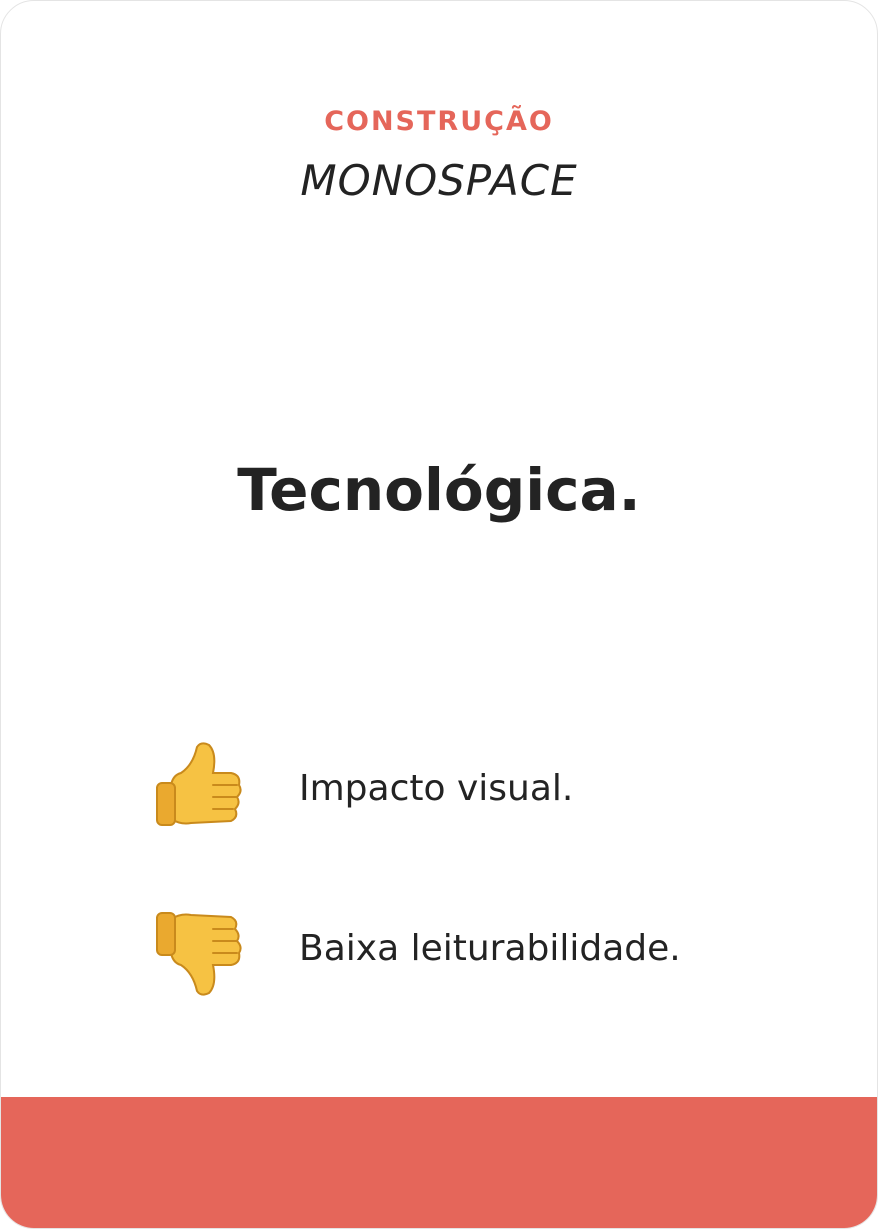  I want to click on font-style-title: MONOSPACE, so click(439, 180).